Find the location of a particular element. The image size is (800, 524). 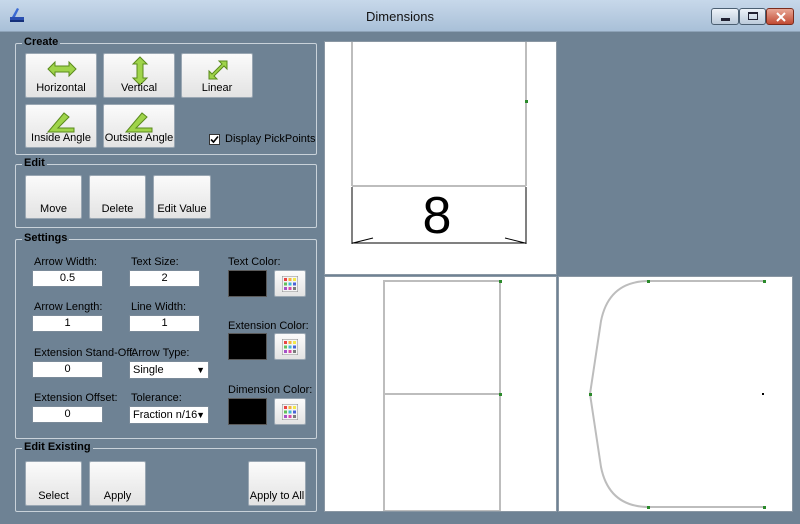

extension-standoff-label: Extension Stand-Off: is located at coordinates (85, 353).